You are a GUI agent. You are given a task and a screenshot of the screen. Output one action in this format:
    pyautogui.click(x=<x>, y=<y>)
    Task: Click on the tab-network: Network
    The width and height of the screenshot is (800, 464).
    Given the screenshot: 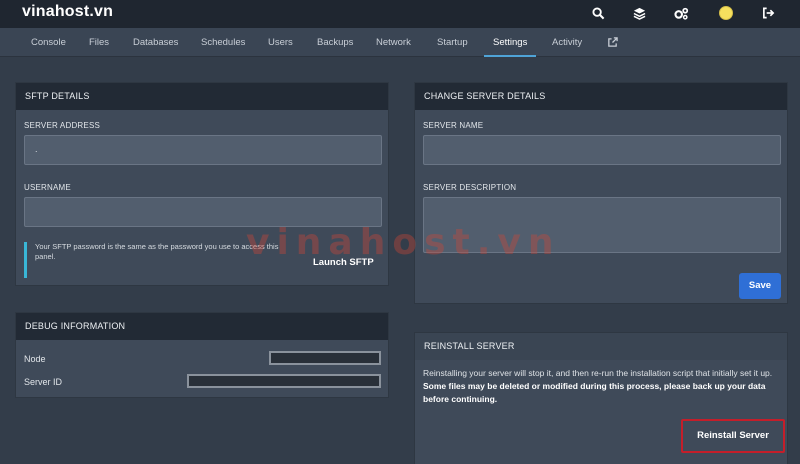 What is the action you would take?
    pyautogui.click(x=393, y=42)
    